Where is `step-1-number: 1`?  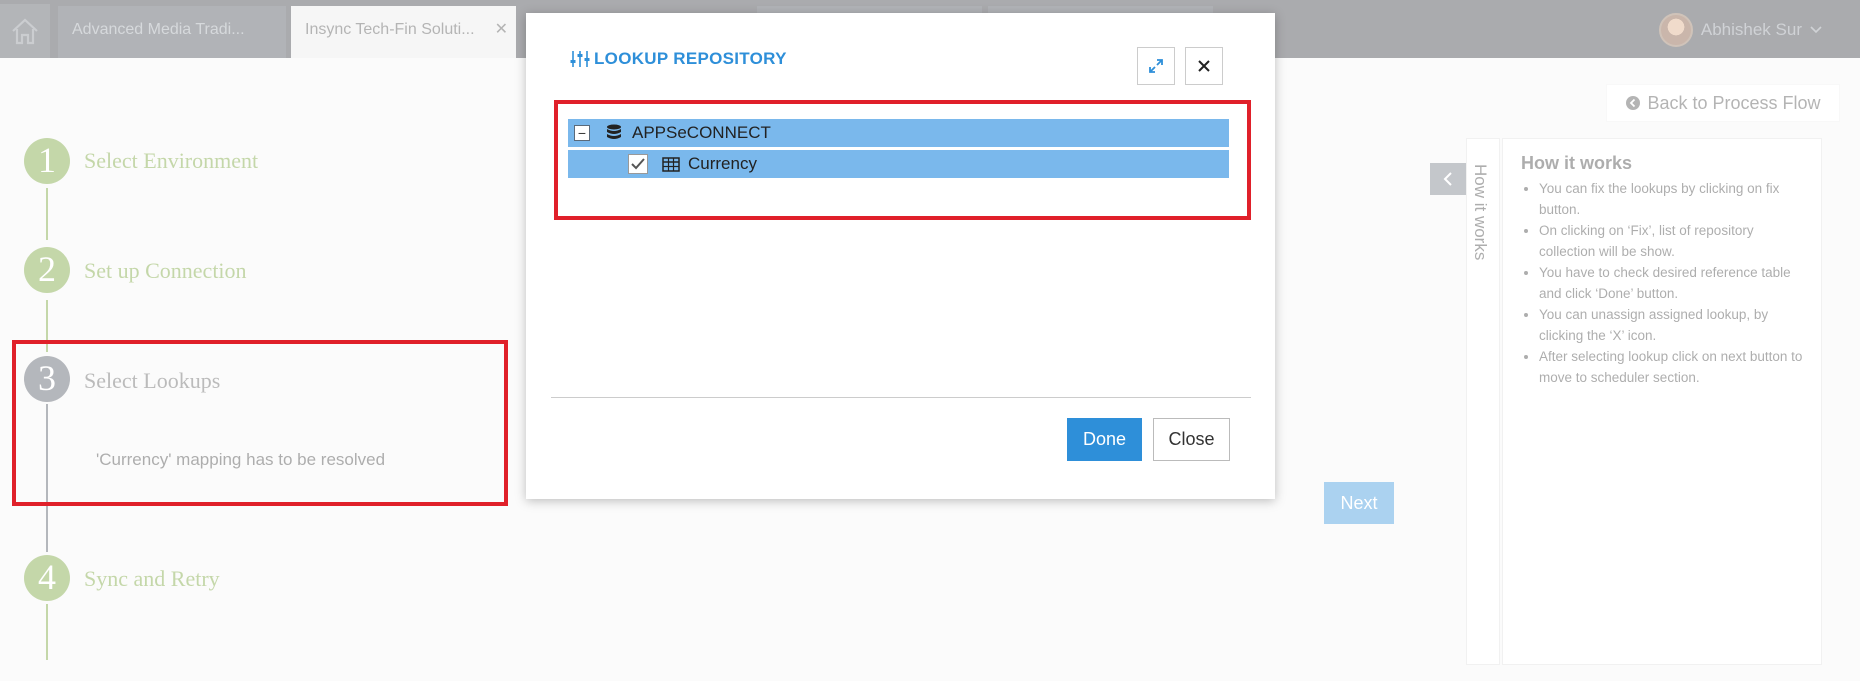 step-1-number: 1 is located at coordinates (47, 161).